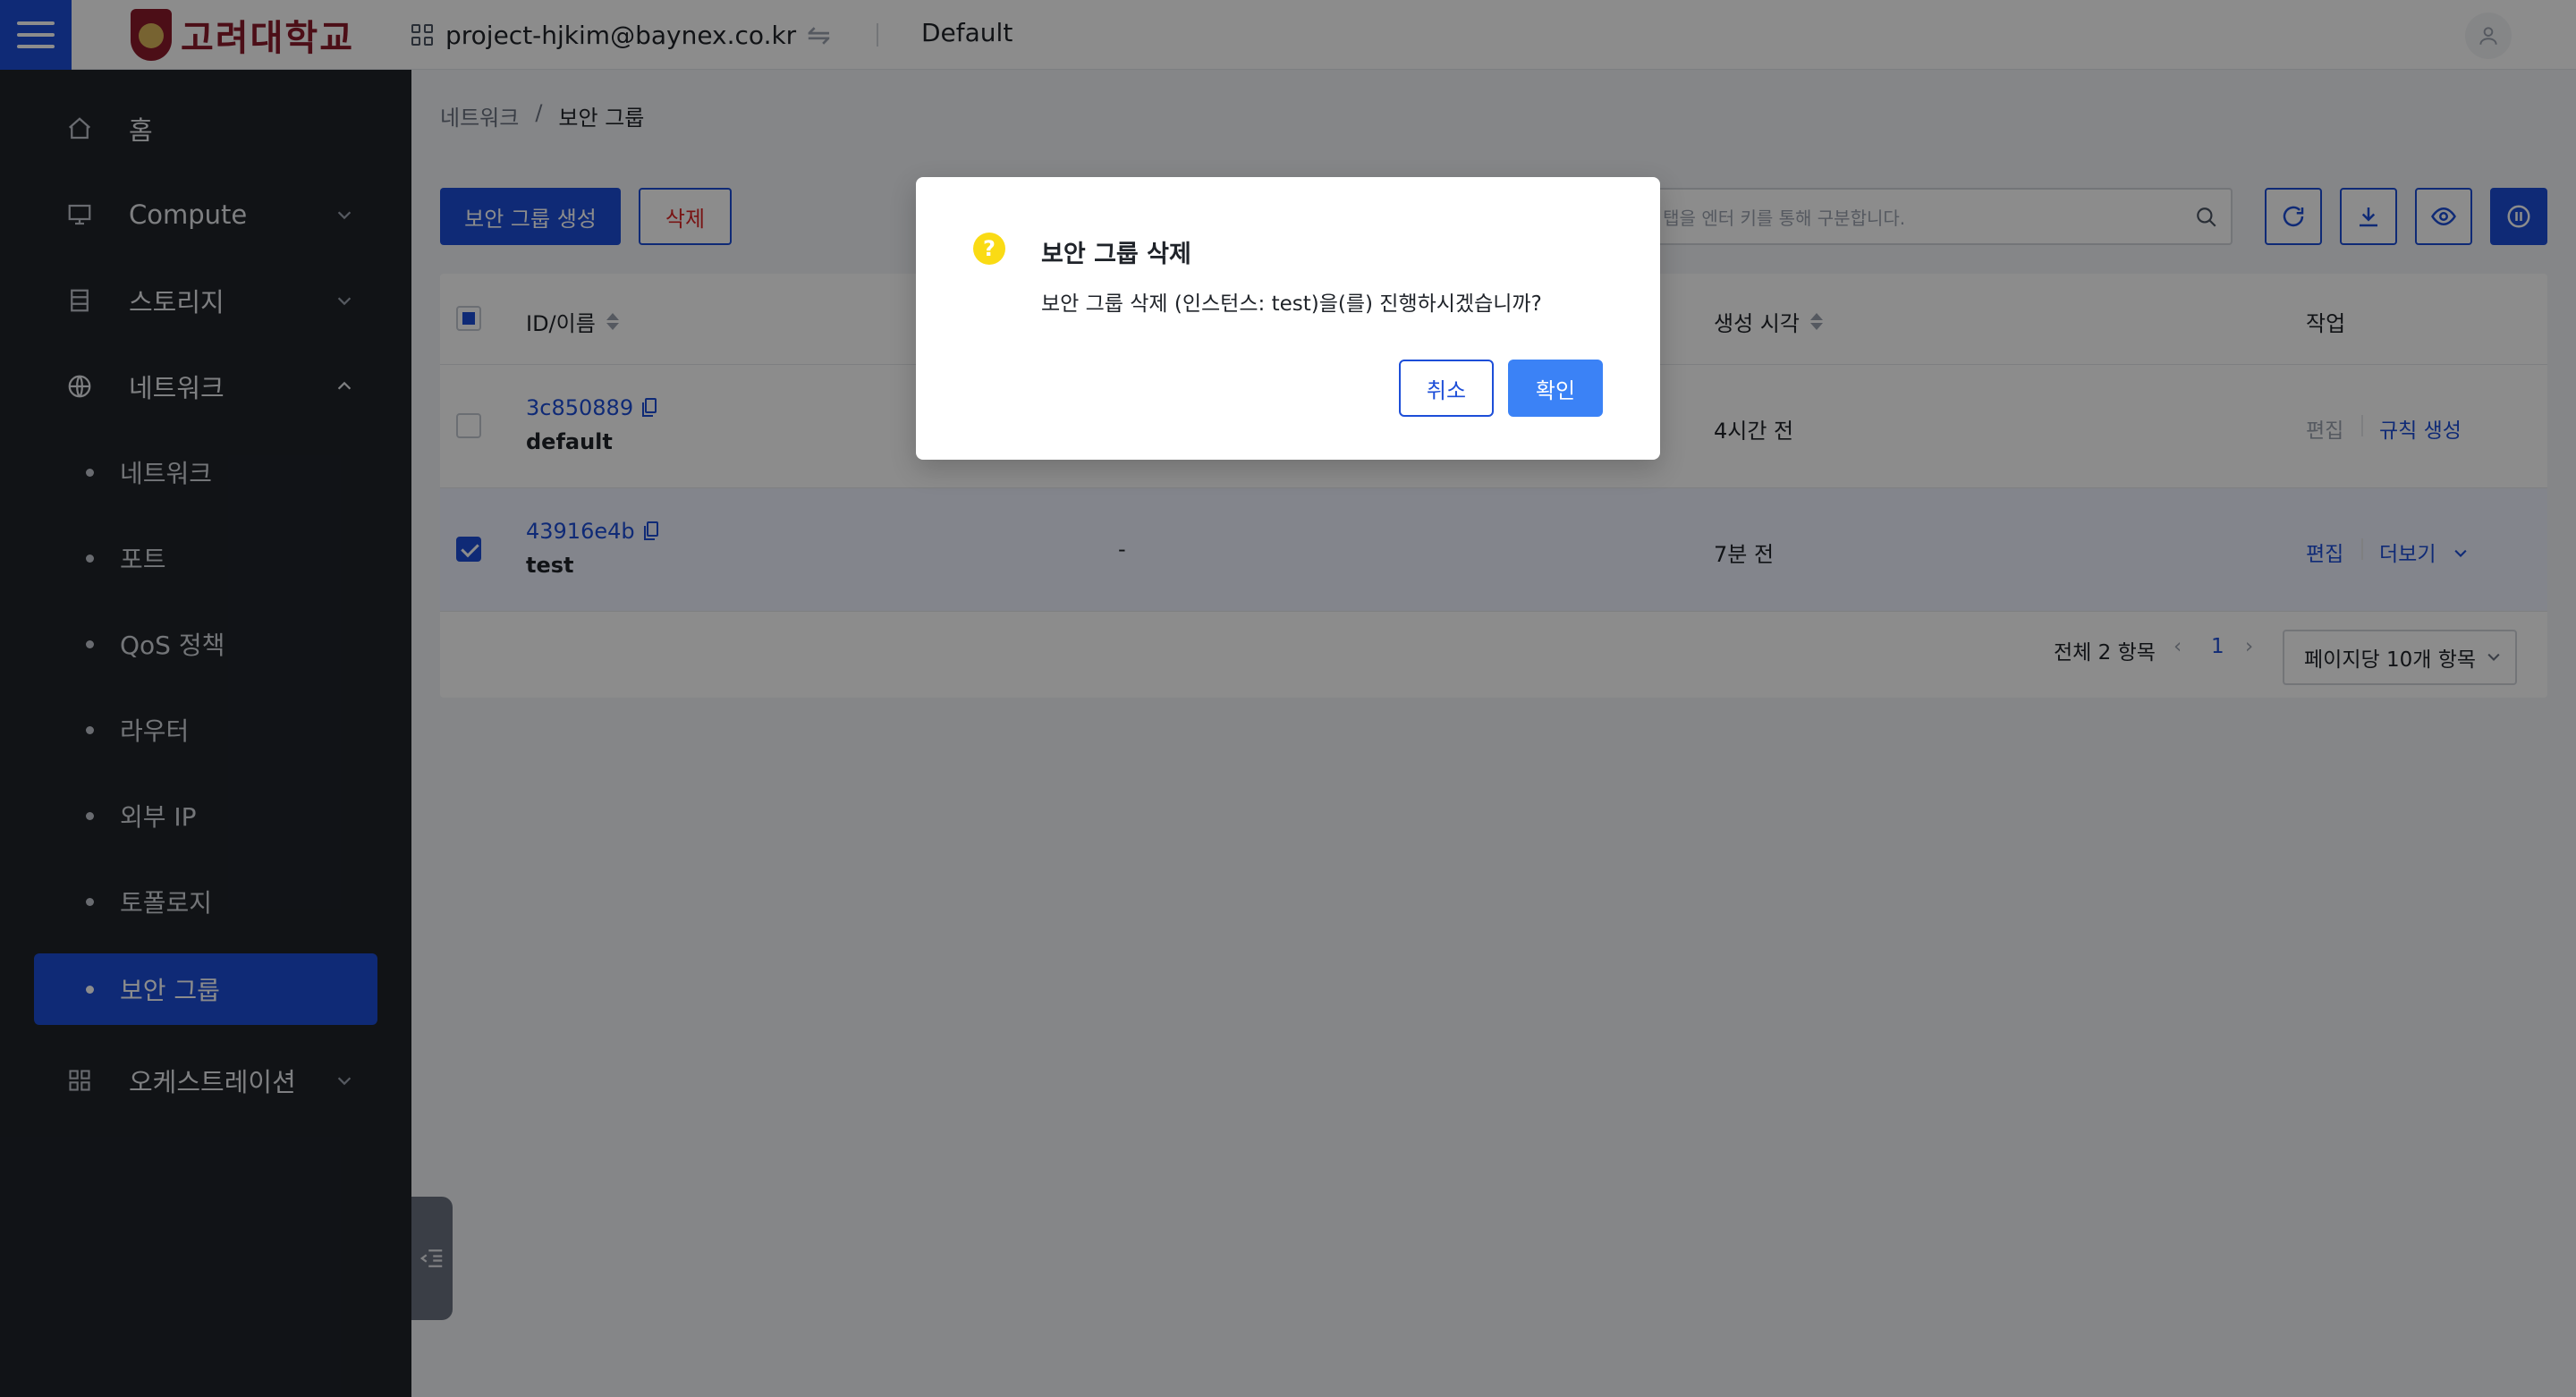  I want to click on dialog-message: 보안 그룹 삭제 (인스턴스: test)을(를) 진행하시겠습니까?, so click(1291, 304).